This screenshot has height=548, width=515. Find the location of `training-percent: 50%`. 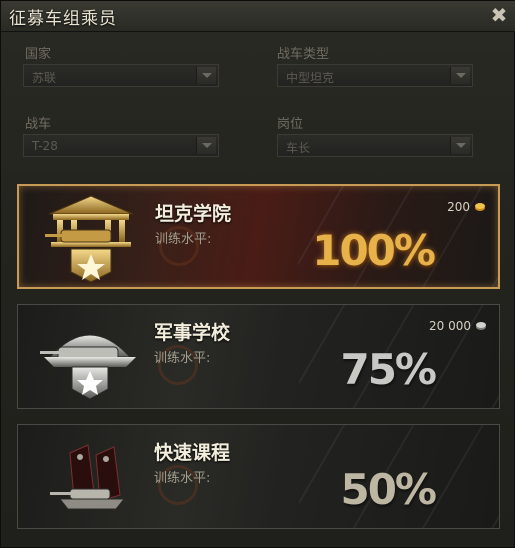

training-percent: 50% is located at coordinates (388, 489).